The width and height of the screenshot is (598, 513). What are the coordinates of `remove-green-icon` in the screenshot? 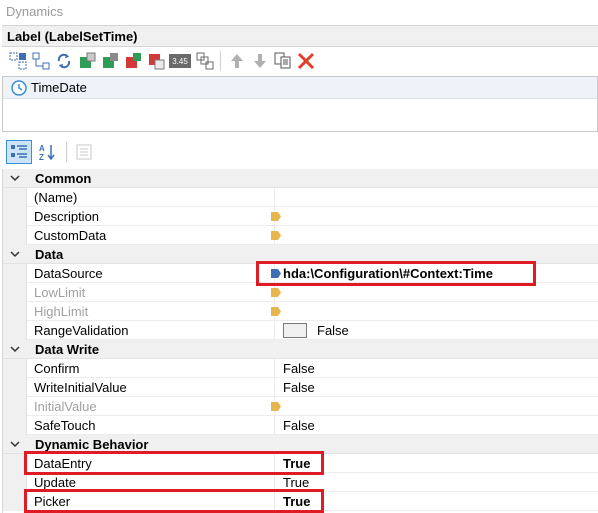 It's located at (109, 61).